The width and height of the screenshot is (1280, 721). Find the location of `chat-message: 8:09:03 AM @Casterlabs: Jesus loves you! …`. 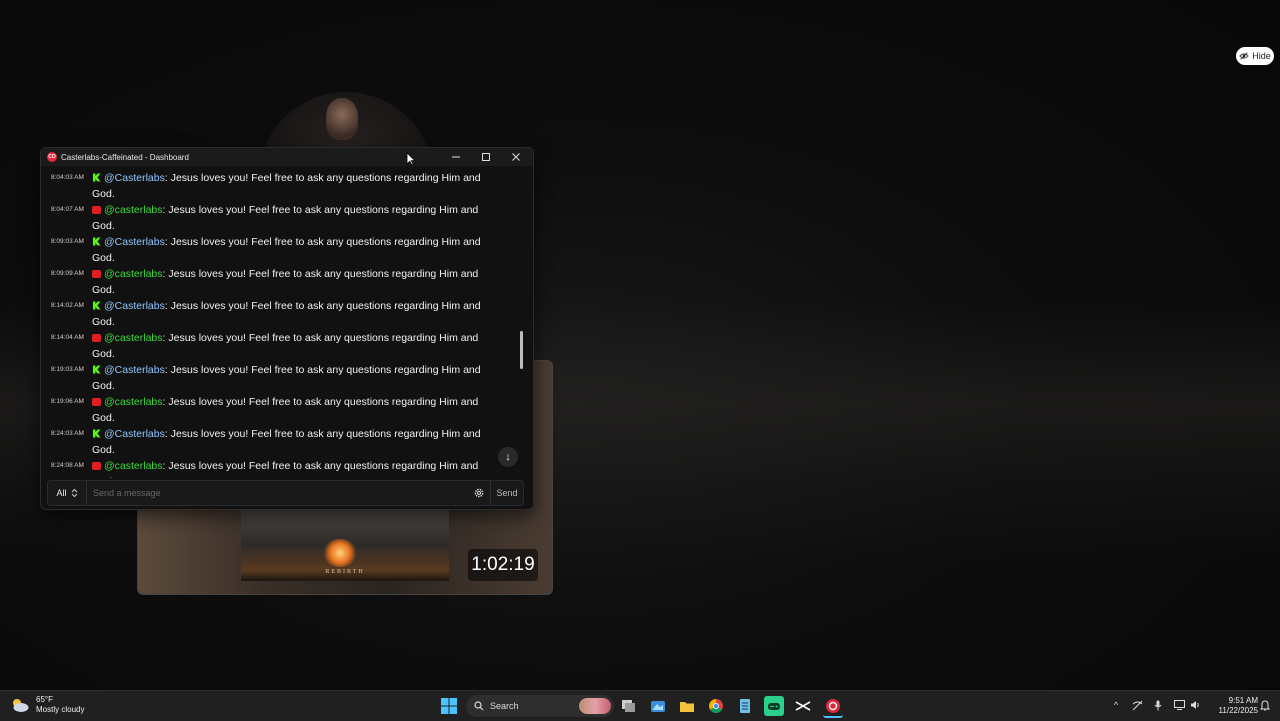

chat-message: 8:09:03 AM @Casterlabs: Jesus loves you! … is located at coordinates (281, 250).